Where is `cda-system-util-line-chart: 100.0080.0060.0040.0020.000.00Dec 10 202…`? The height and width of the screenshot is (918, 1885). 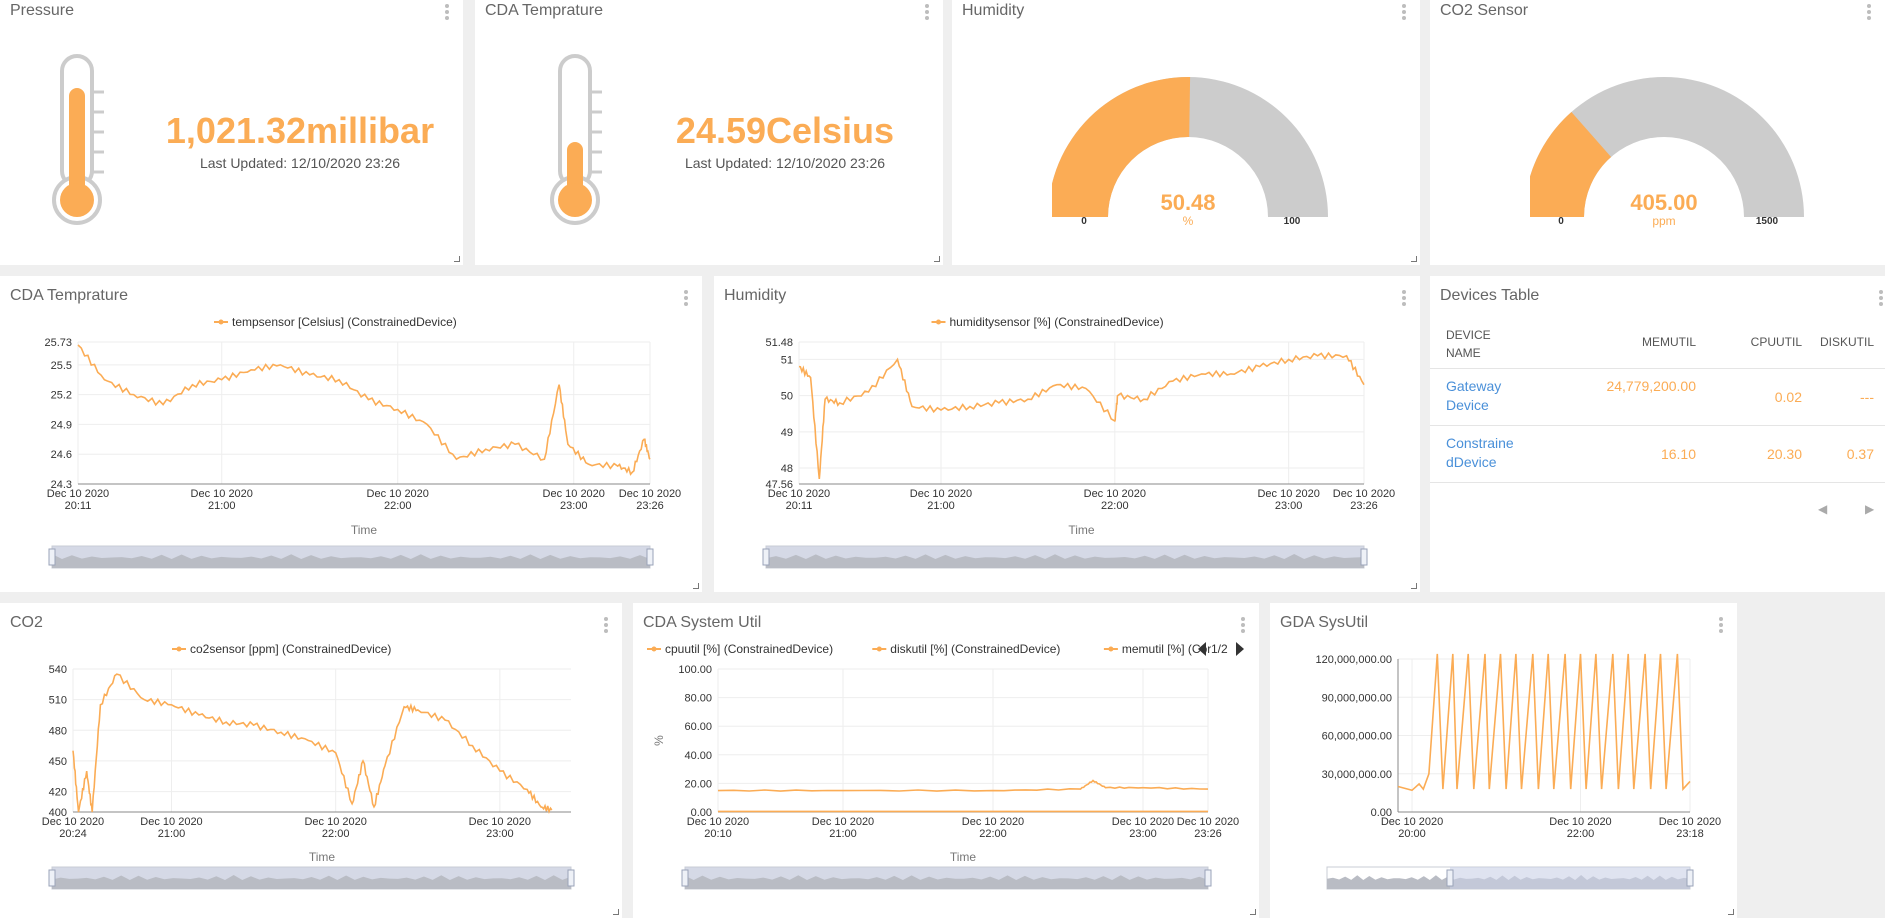
cda-system-util-line-chart: 100.0080.0060.0040.0020.000.00Dec 10 202… is located at coordinates (946, 760).